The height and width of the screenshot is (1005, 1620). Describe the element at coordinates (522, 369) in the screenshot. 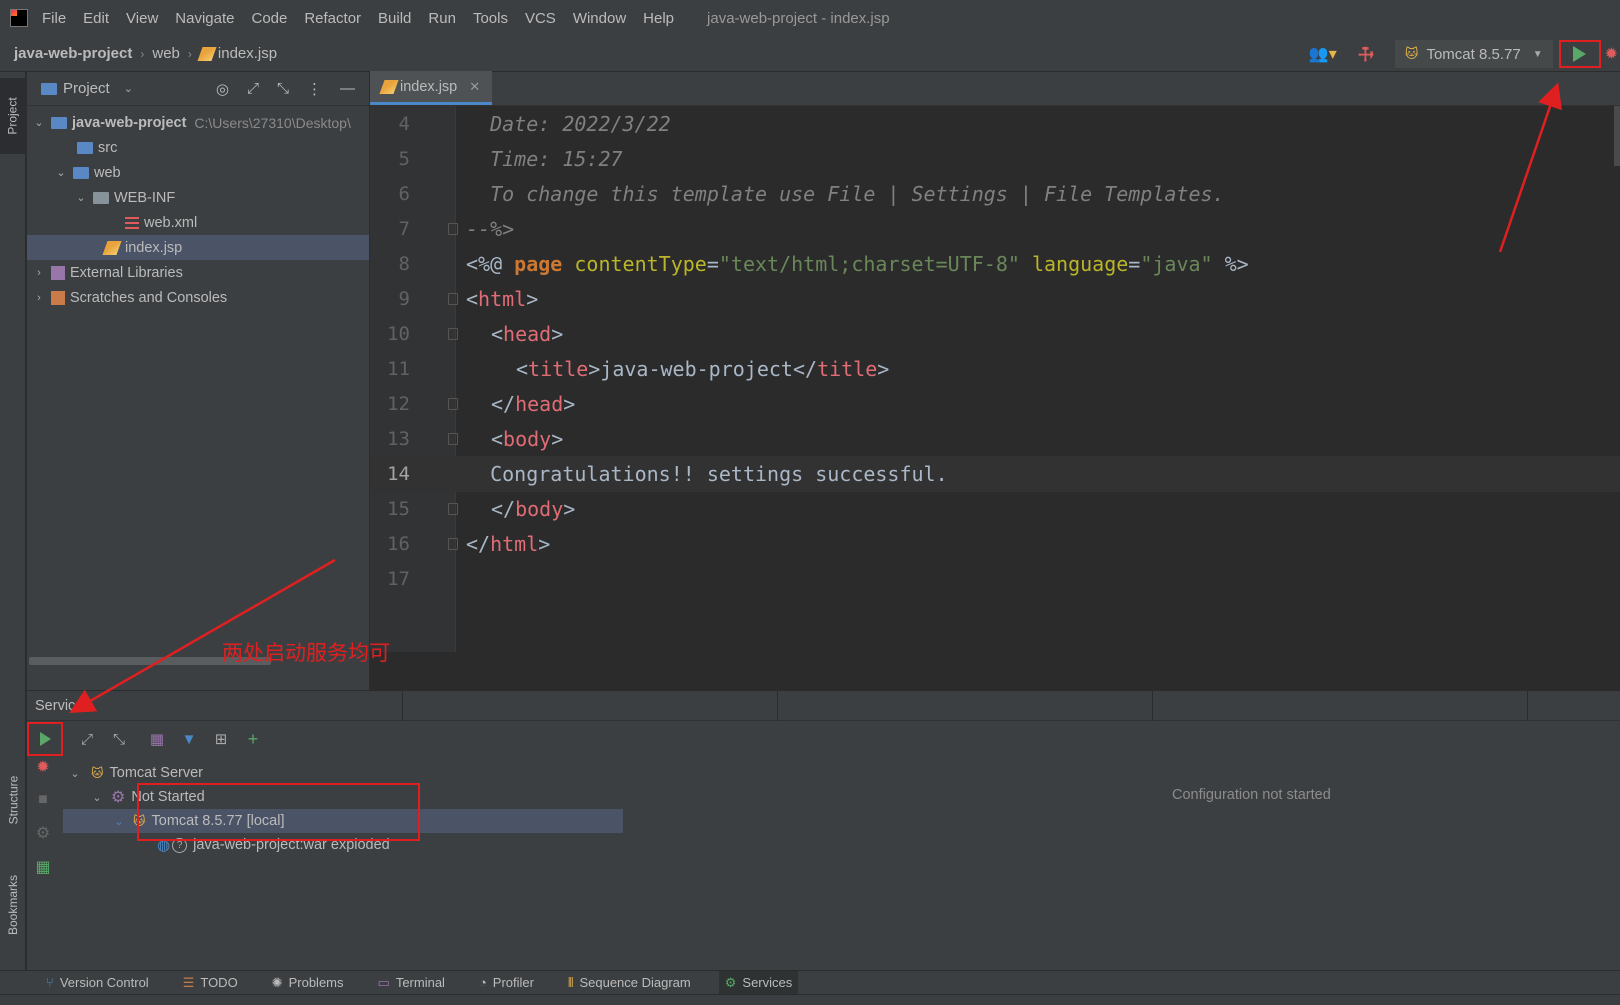

I see `code-token: <` at that location.